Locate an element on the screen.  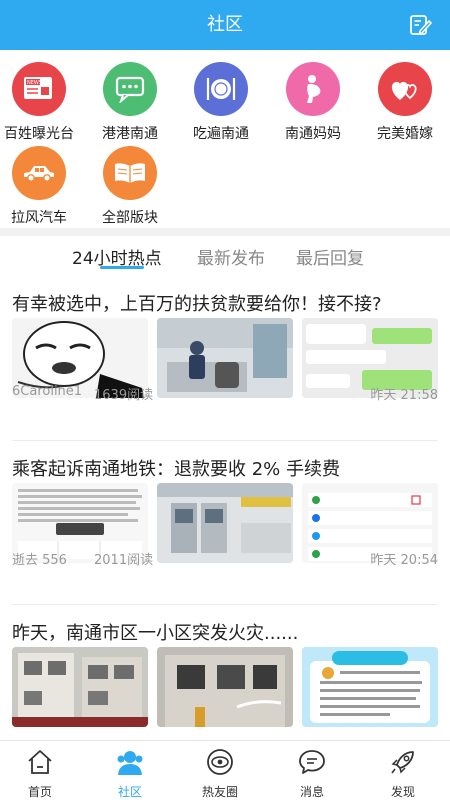
post-time: 昨天 20:54 is located at coordinates (404, 560).